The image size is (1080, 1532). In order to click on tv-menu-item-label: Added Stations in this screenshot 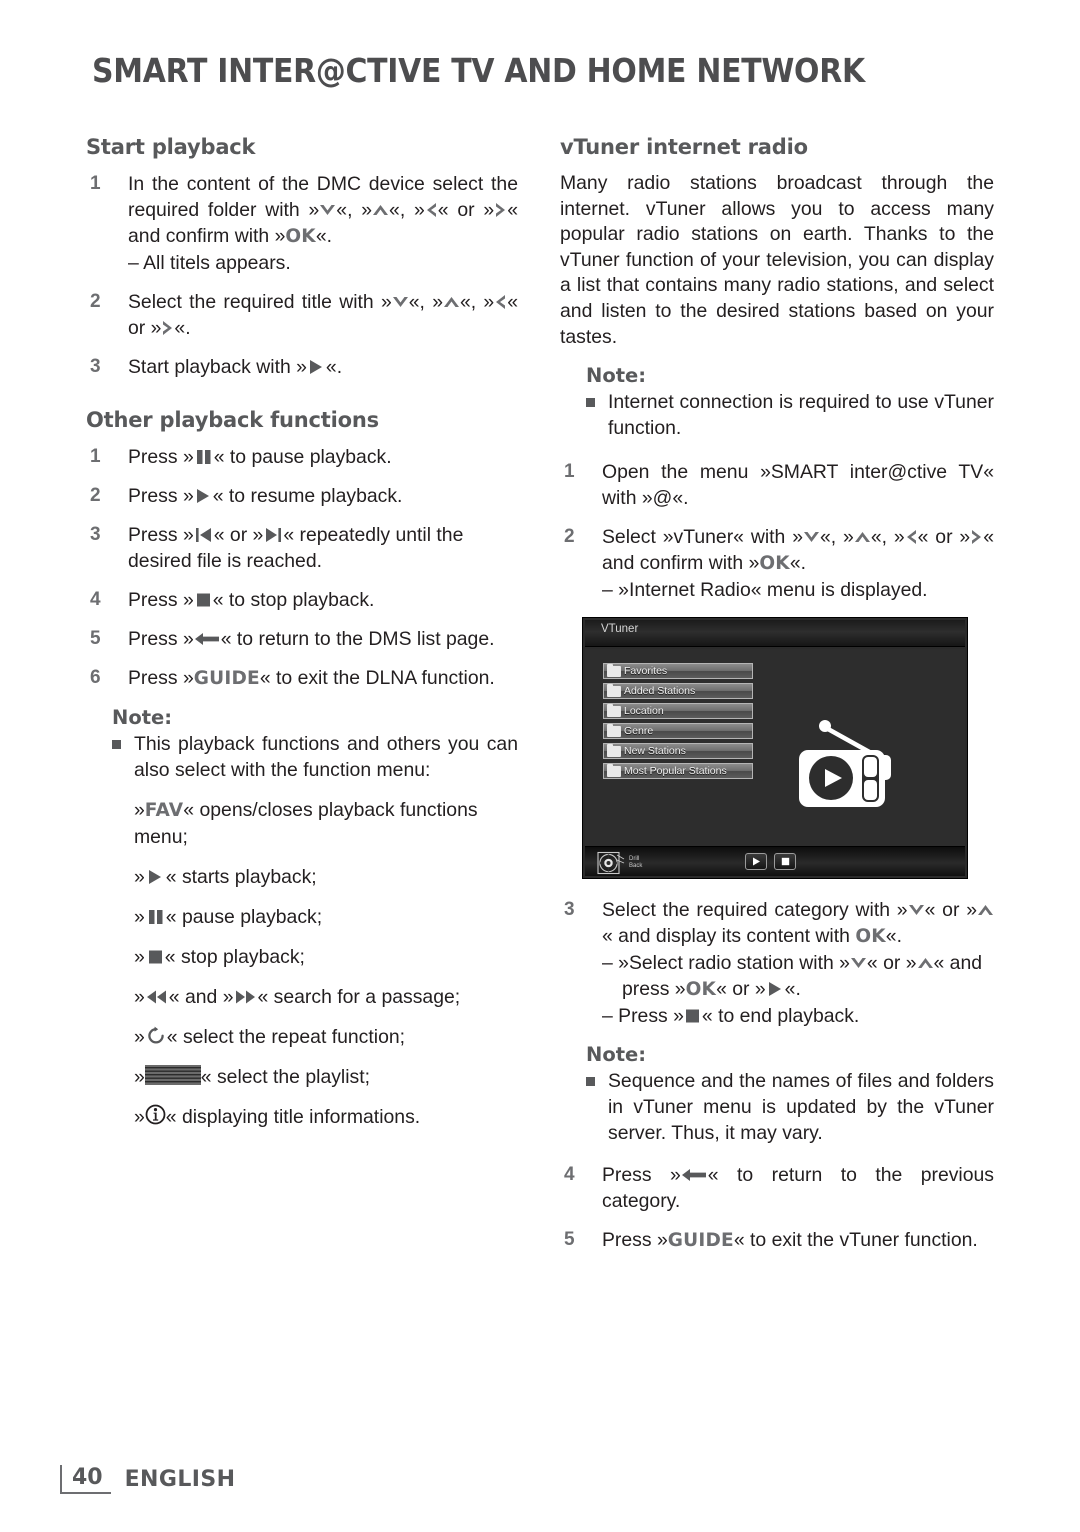, I will do `click(660, 691)`.